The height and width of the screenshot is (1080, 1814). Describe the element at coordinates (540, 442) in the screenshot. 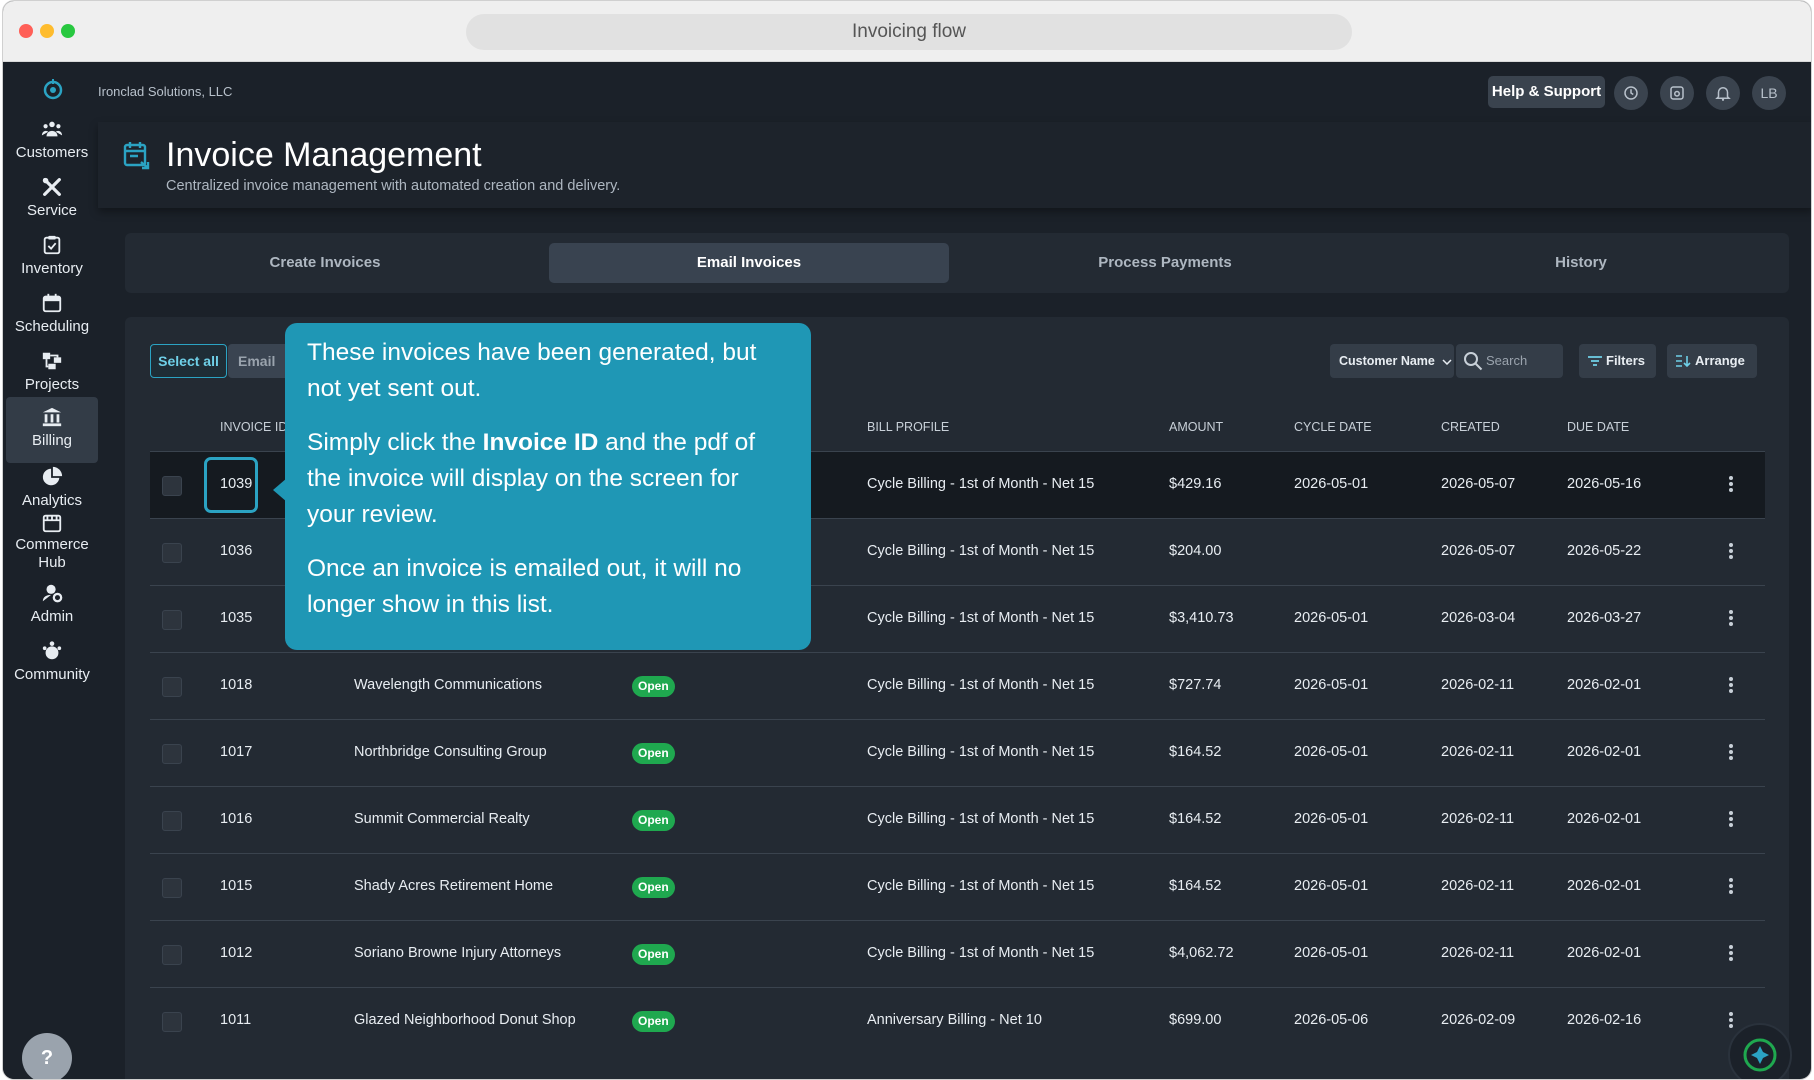

I see `tooltip-emphasis: Invoice ID` at that location.